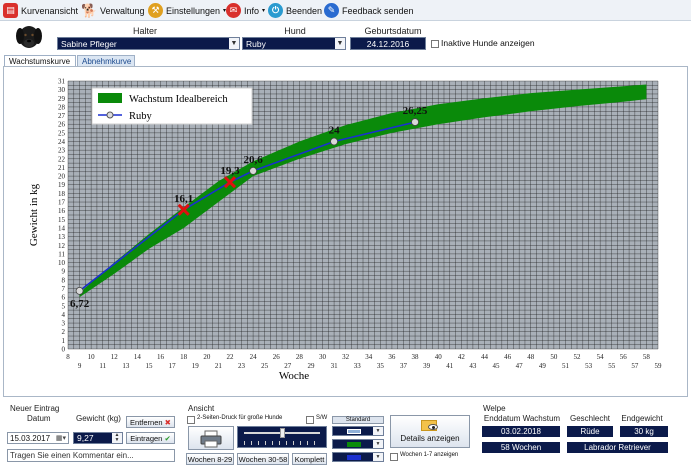 This screenshot has width=691, height=470. What do you see at coordinates (64, 280) in the screenshot?
I see `y-tick-label: 8` at bounding box center [64, 280].